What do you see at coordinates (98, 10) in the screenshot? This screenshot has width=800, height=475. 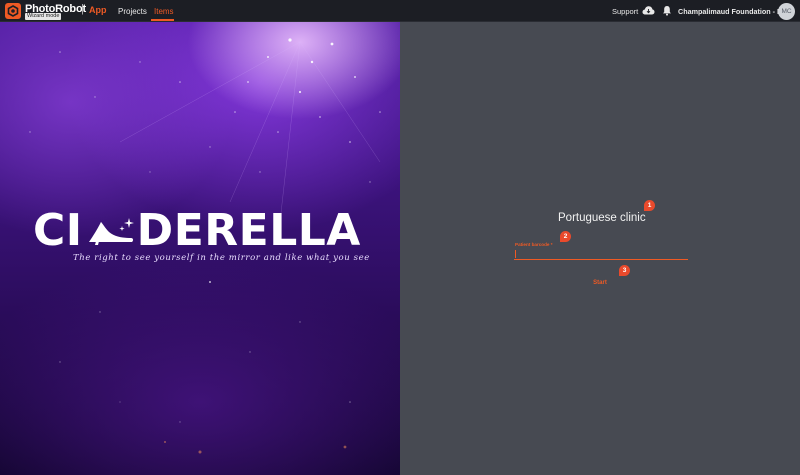 I see `app-label: App` at bounding box center [98, 10].